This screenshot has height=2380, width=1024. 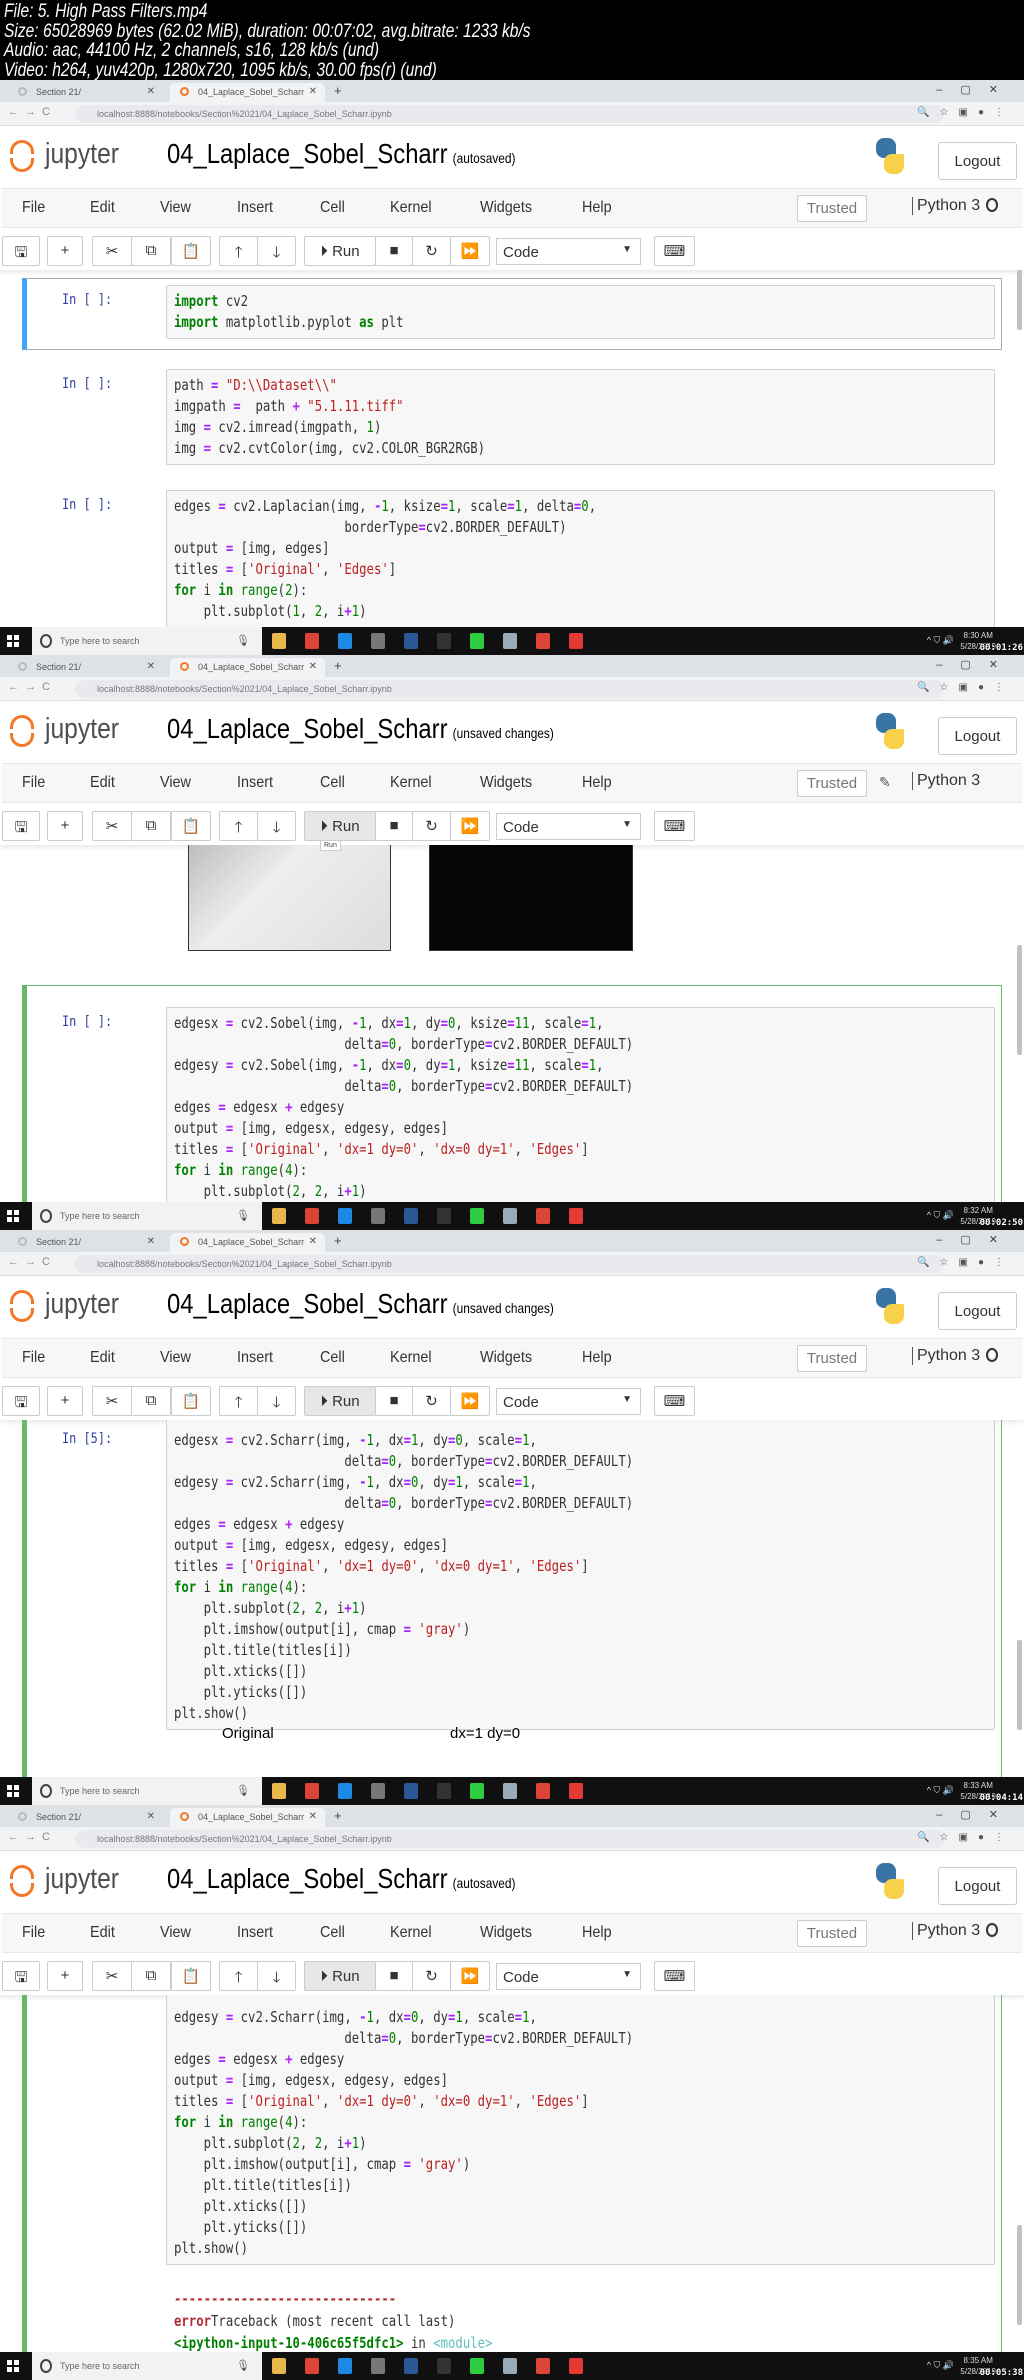 What do you see at coordinates (477, 2366) in the screenshot?
I see `camtasia-icon` at bounding box center [477, 2366].